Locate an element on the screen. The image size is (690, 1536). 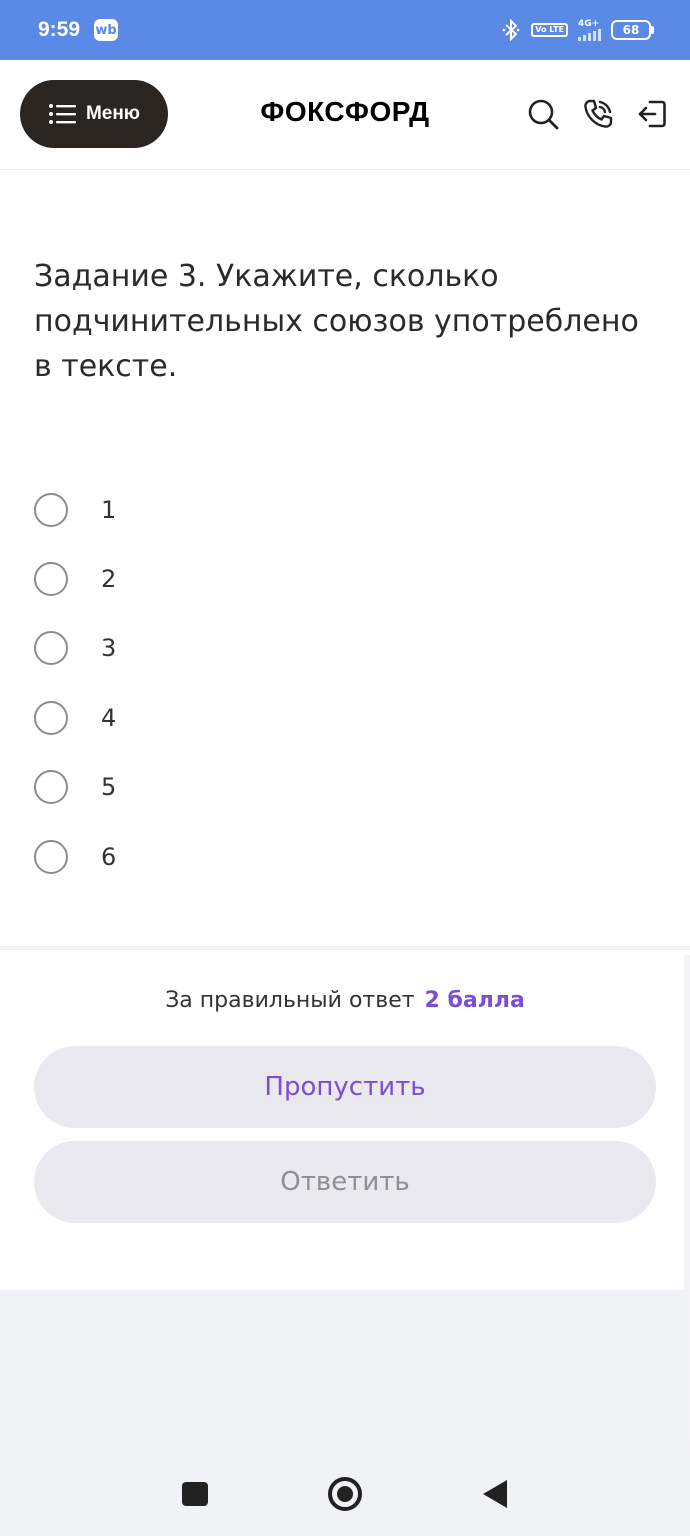
status-bar: 9:59 wb Vo LTE 4G+ 68 is located at coordinates (345, 30).